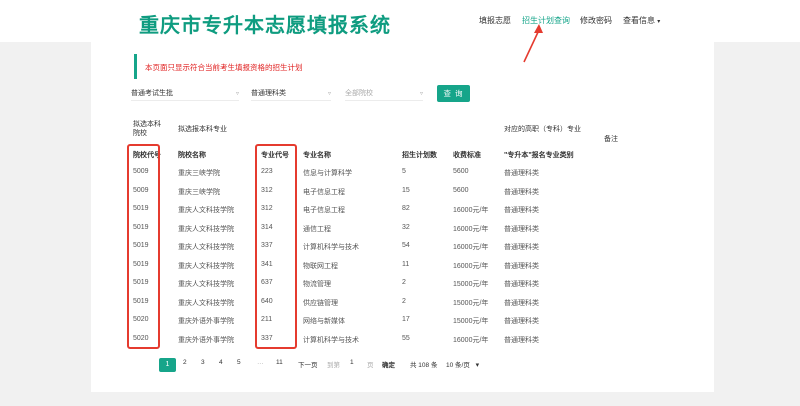 The height and width of the screenshot is (406, 800). What do you see at coordinates (317, 155) in the screenshot?
I see `col-header-major-name: 专业名称` at bounding box center [317, 155].